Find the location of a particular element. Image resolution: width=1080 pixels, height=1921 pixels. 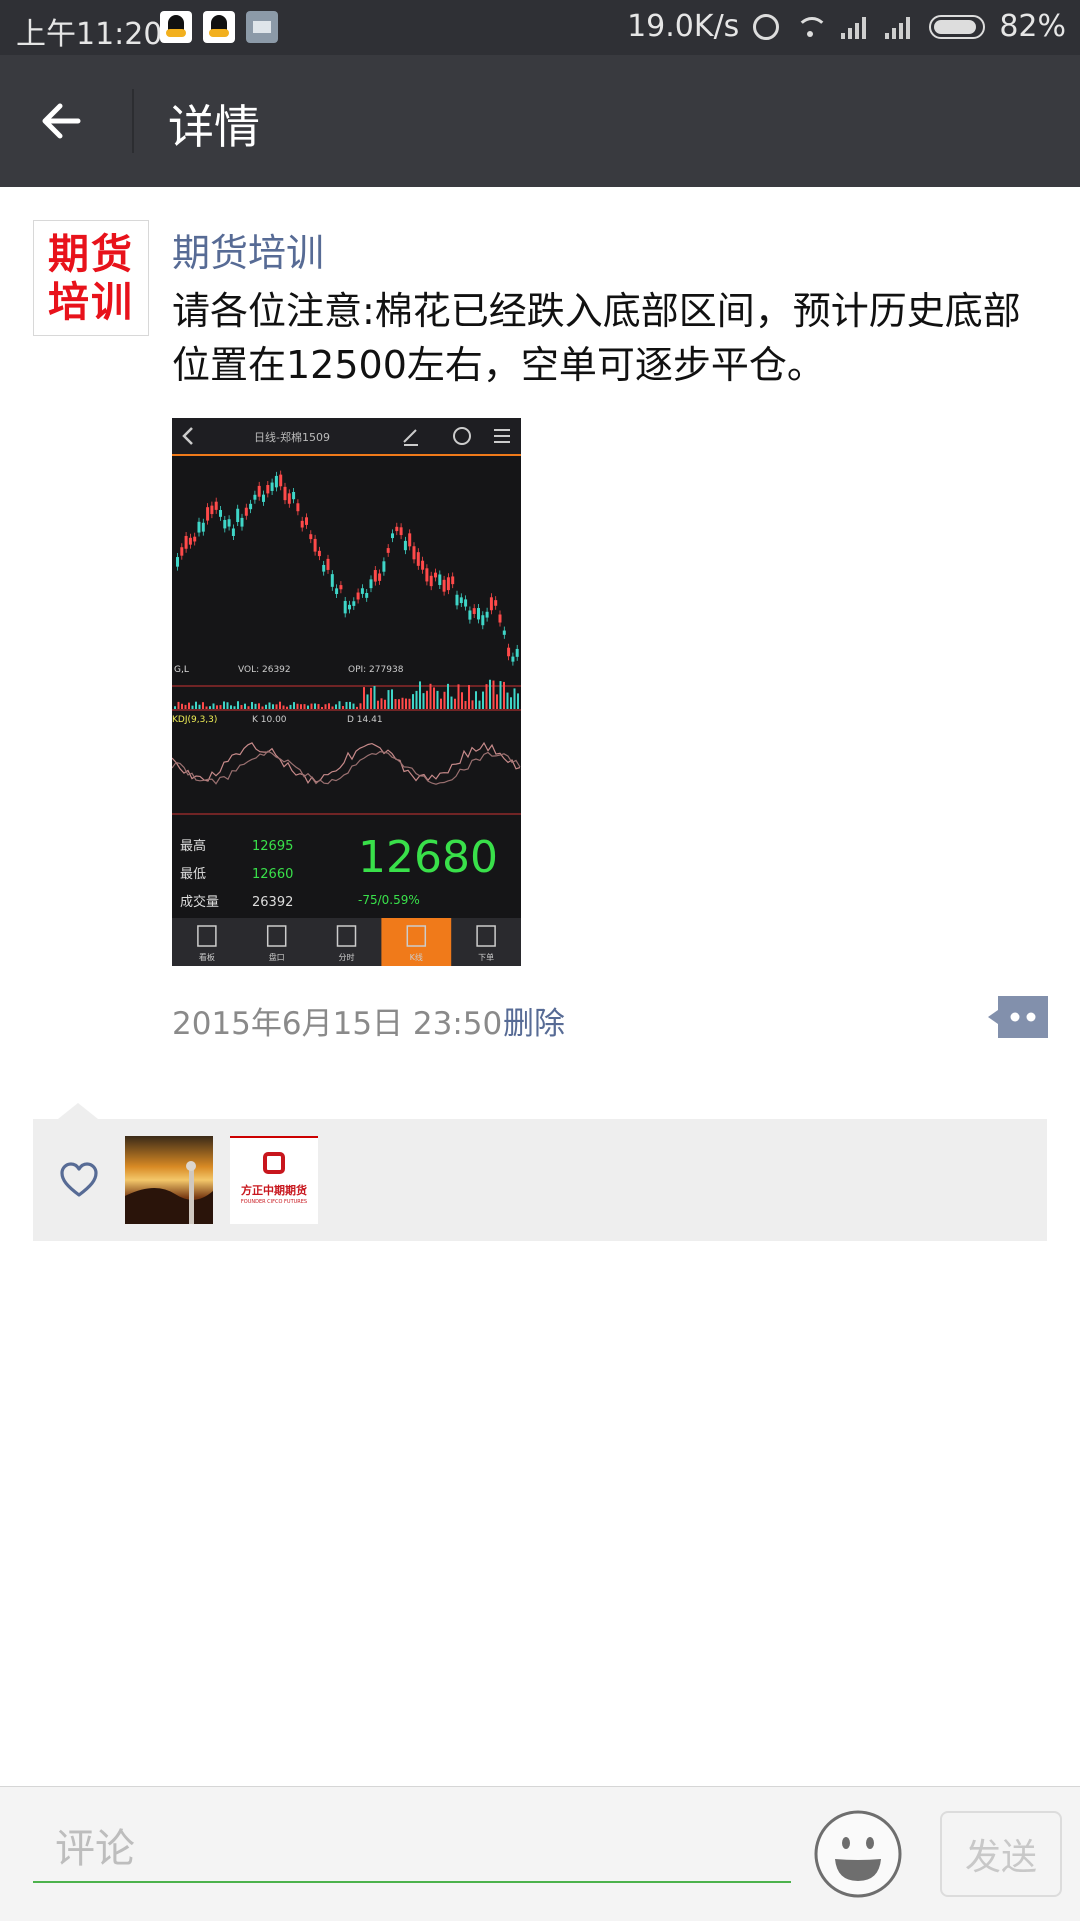

author-name: 期货培训 is located at coordinates (248, 249).